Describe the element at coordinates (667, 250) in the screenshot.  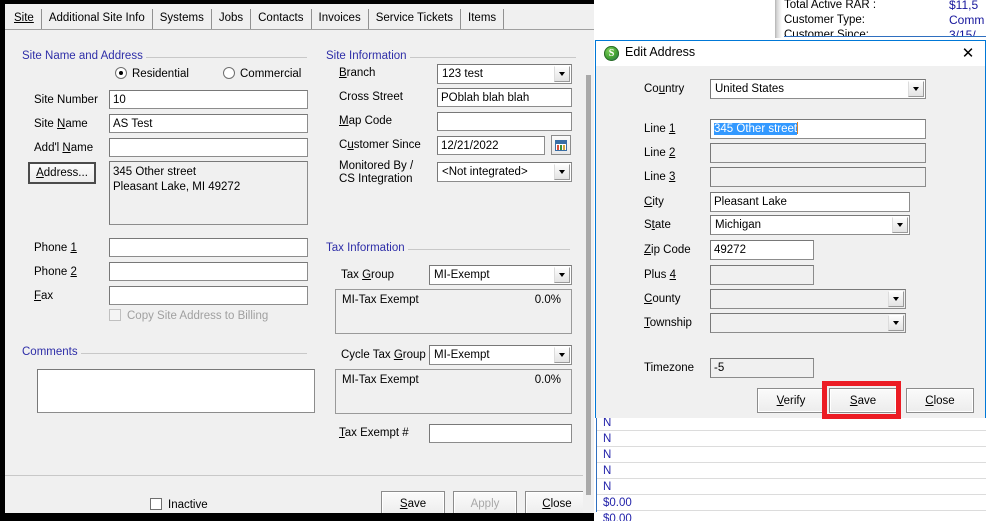
I see `label-zip-code: Zip Code` at that location.